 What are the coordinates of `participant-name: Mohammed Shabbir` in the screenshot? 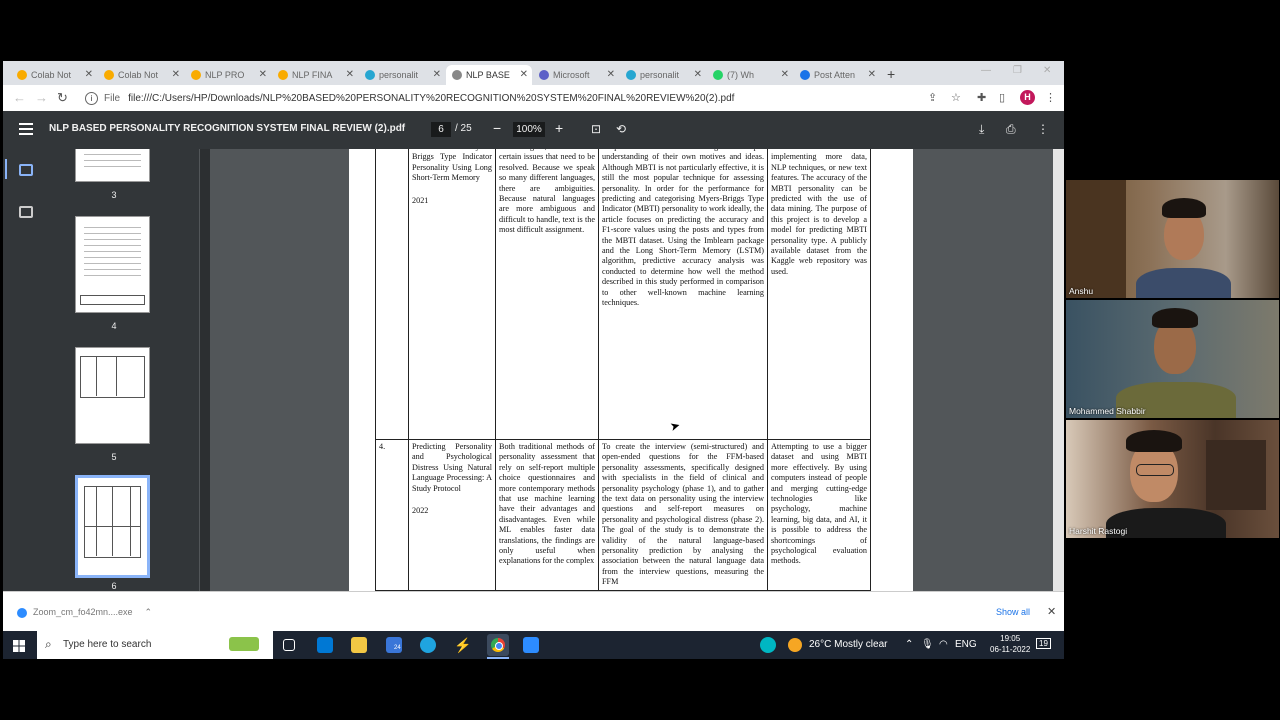 It's located at (1107, 411).